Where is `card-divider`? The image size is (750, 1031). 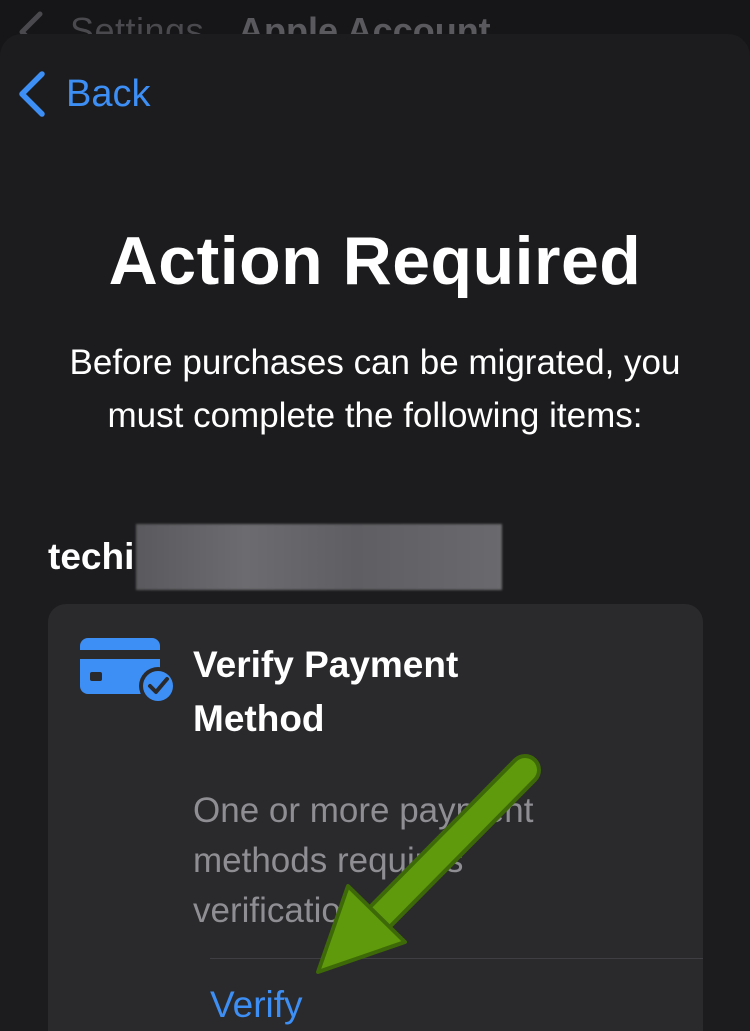
card-divider is located at coordinates (456, 958).